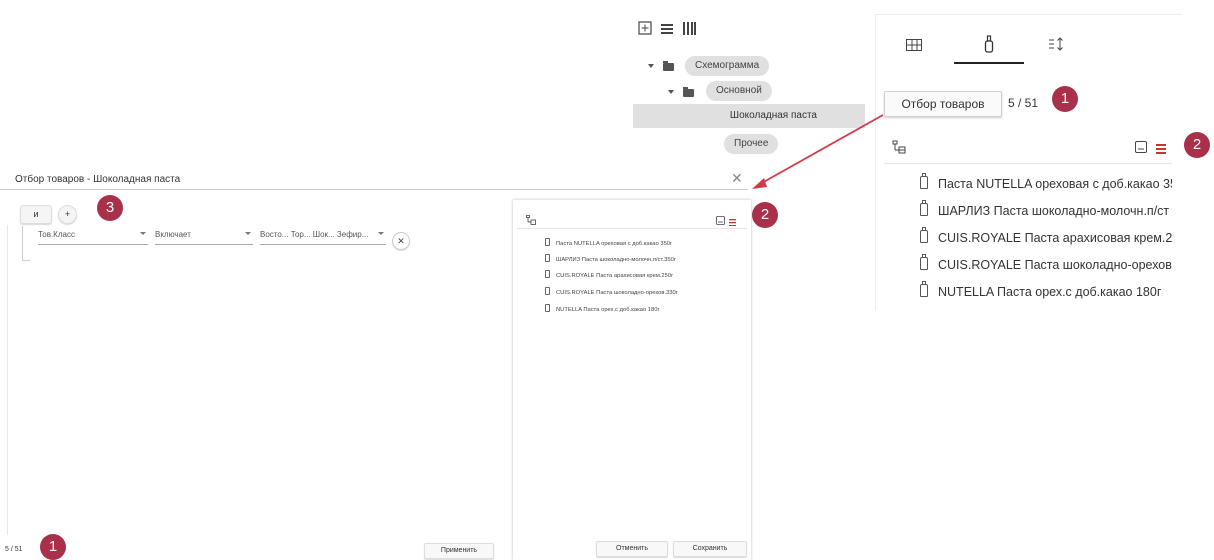 The height and width of the screenshot is (560, 1214). Describe the element at coordinates (374, 189) in the screenshot. I see `dialog-divider` at that location.